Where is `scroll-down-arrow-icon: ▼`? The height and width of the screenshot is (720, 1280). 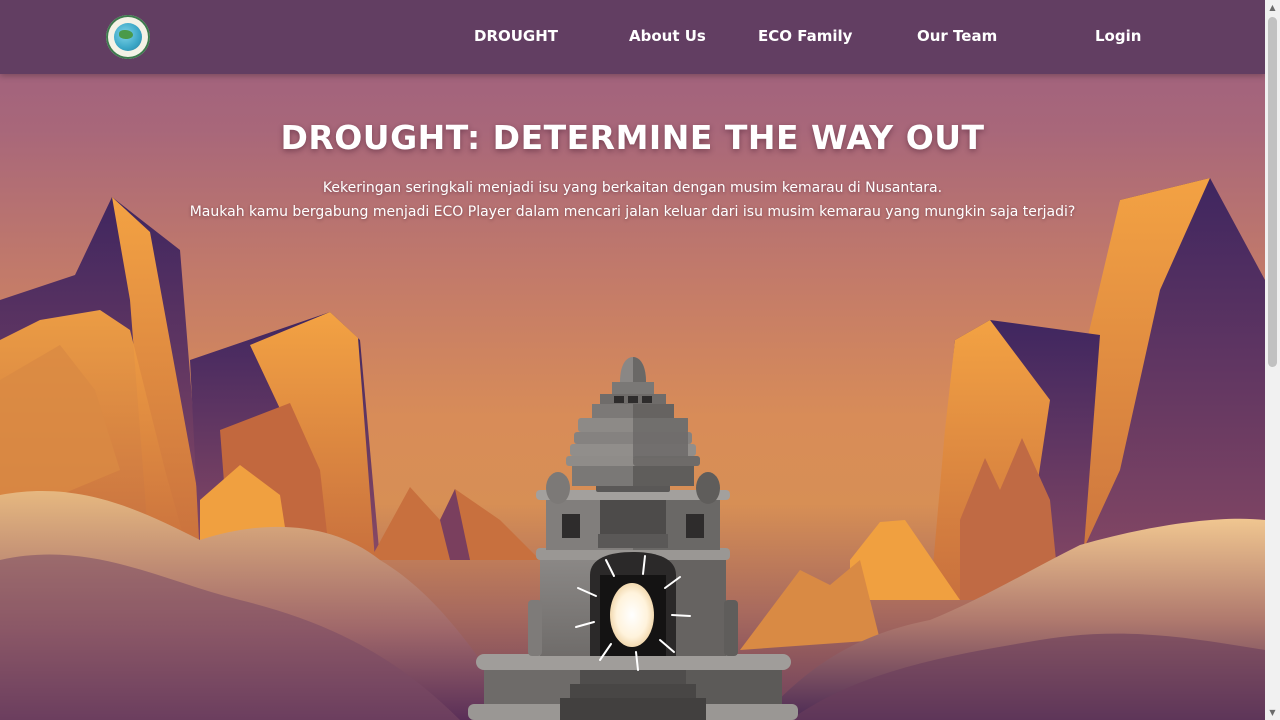 scroll-down-arrow-icon: ▼ is located at coordinates (1272, 712).